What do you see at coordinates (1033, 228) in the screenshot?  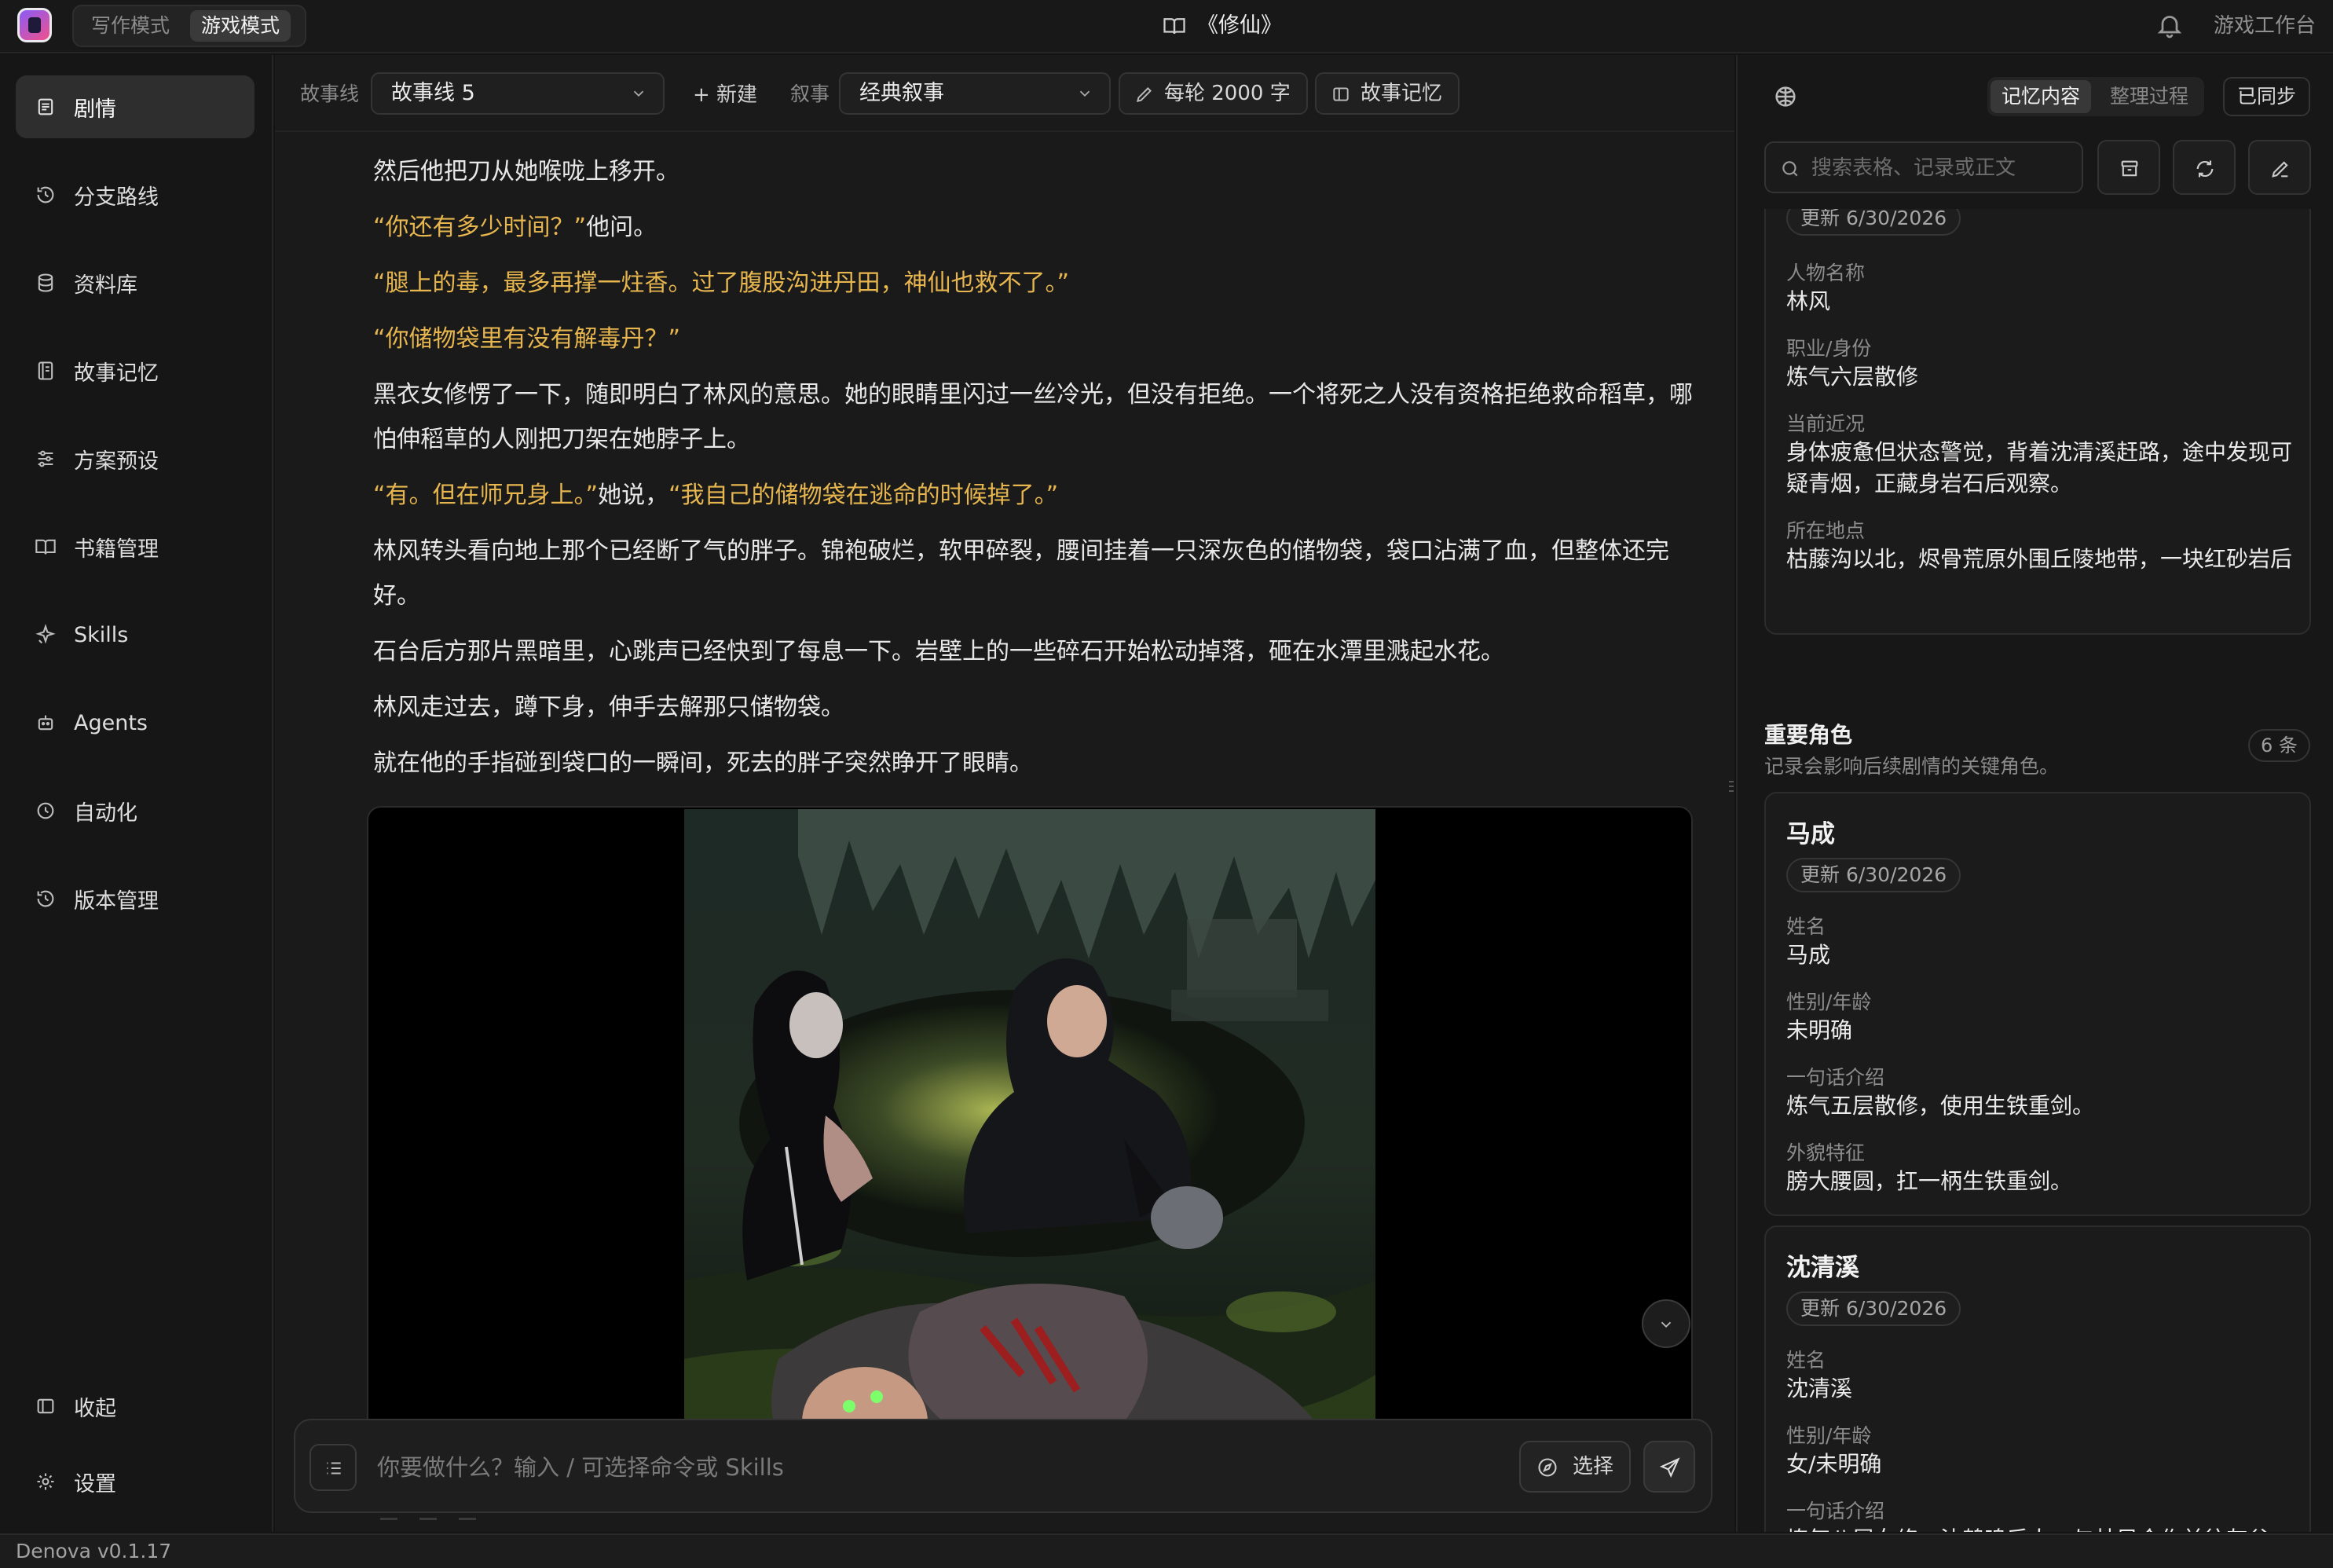 I see `story-paragraph: “你还有多少时间？”他问。` at bounding box center [1033, 228].